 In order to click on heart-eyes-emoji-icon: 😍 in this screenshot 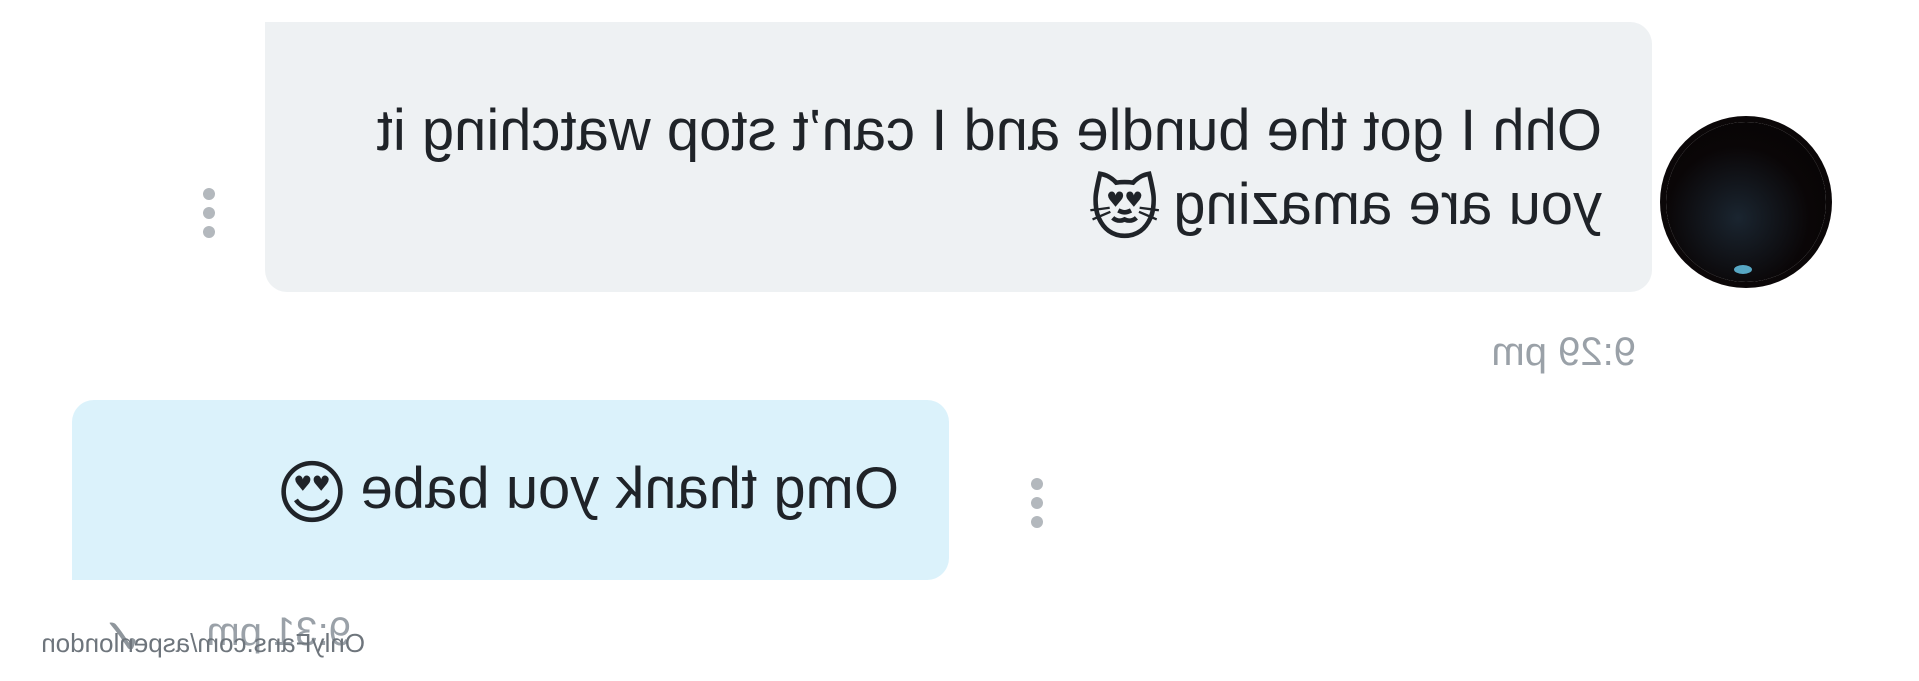, I will do `click(312, 492)`.